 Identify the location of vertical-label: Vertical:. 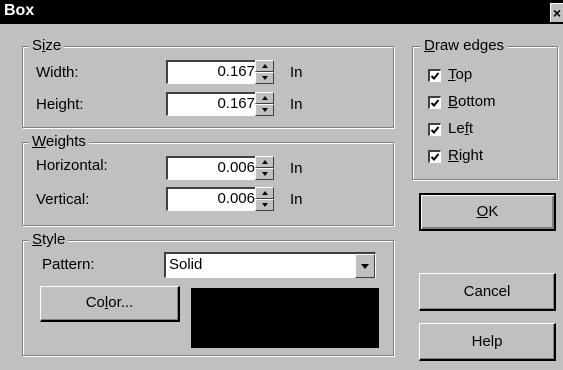
(63, 199).